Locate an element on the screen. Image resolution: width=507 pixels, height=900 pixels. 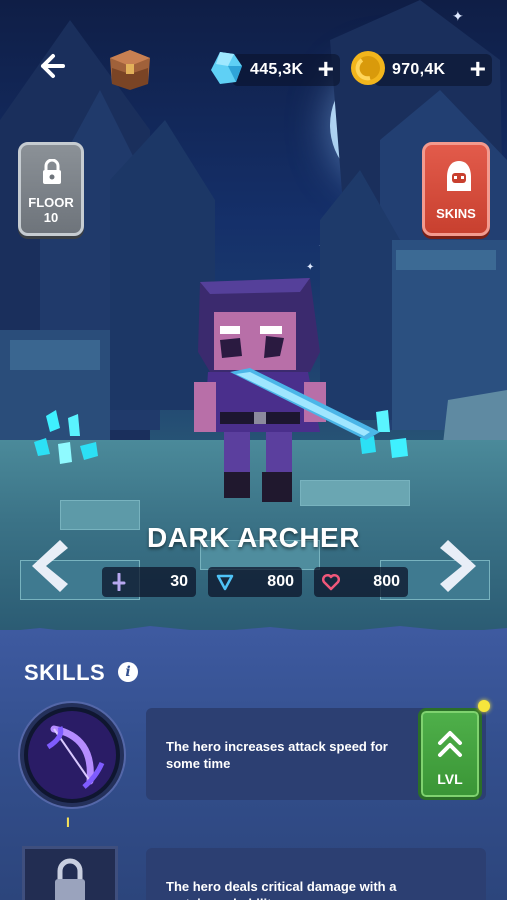
level-up-button: LVL is located at coordinates (450, 754).